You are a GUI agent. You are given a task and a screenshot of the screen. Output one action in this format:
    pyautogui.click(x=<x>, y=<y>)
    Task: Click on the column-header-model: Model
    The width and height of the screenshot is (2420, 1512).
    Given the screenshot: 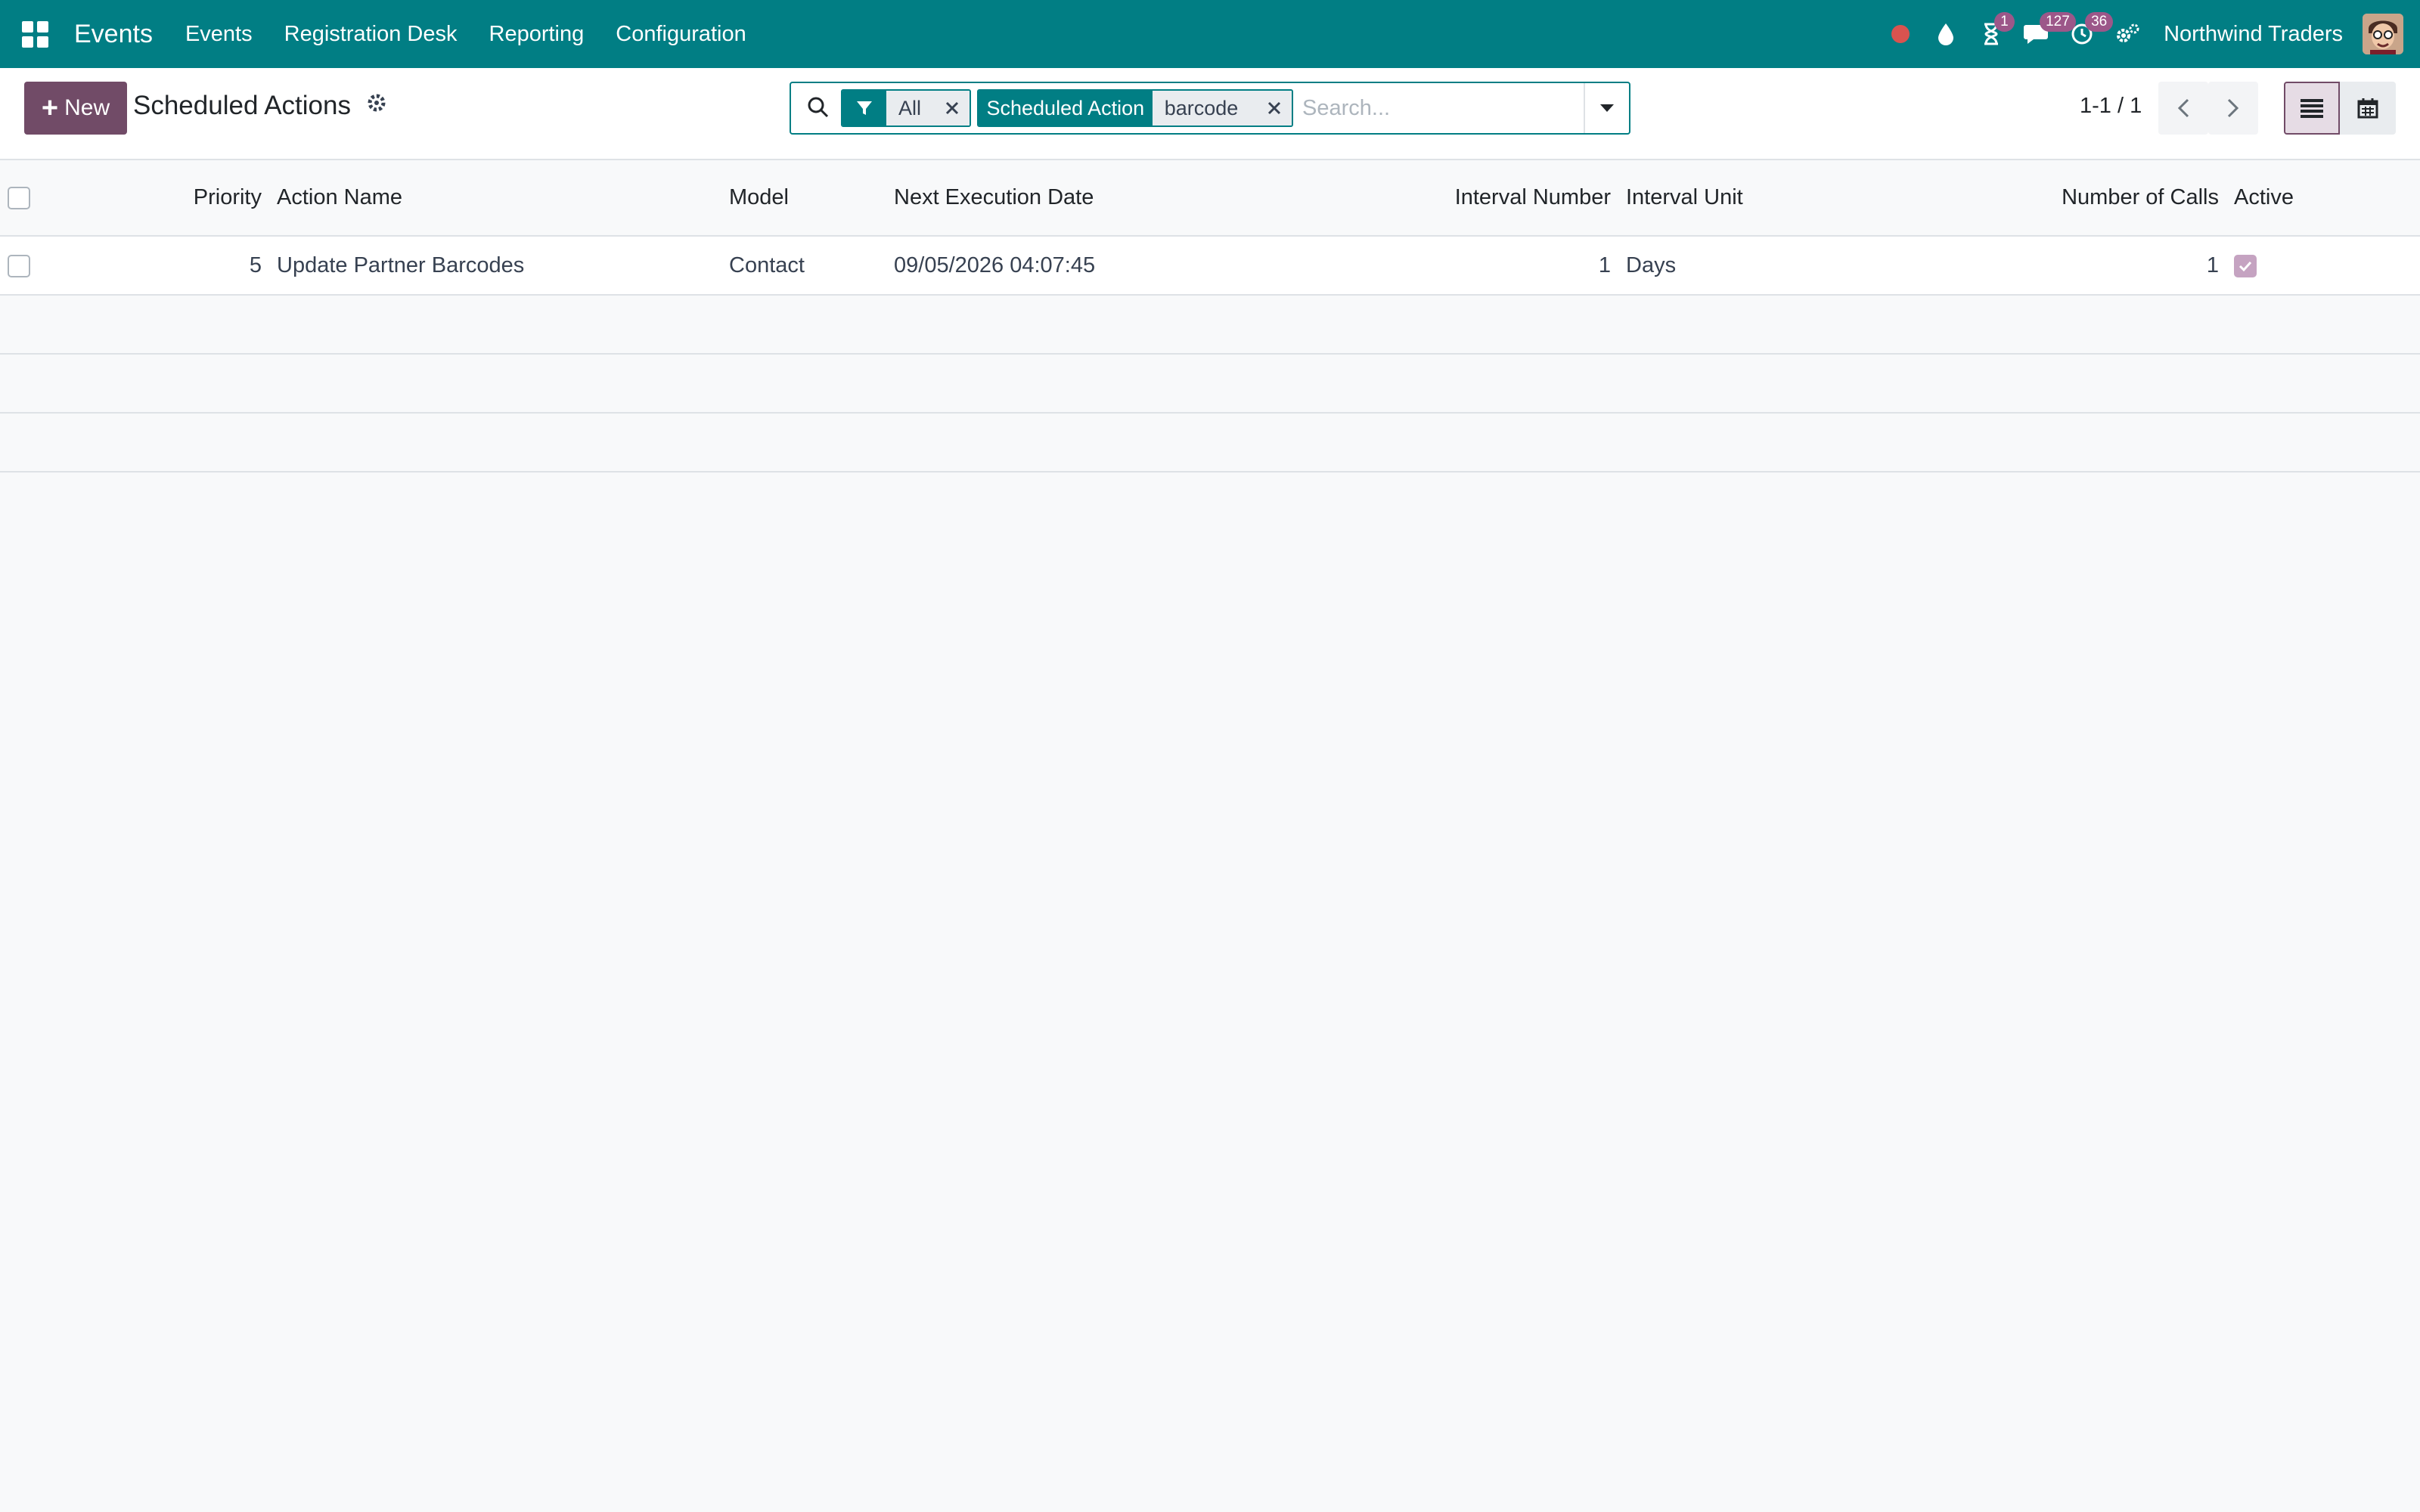 What is the action you would take?
    pyautogui.click(x=803, y=198)
    